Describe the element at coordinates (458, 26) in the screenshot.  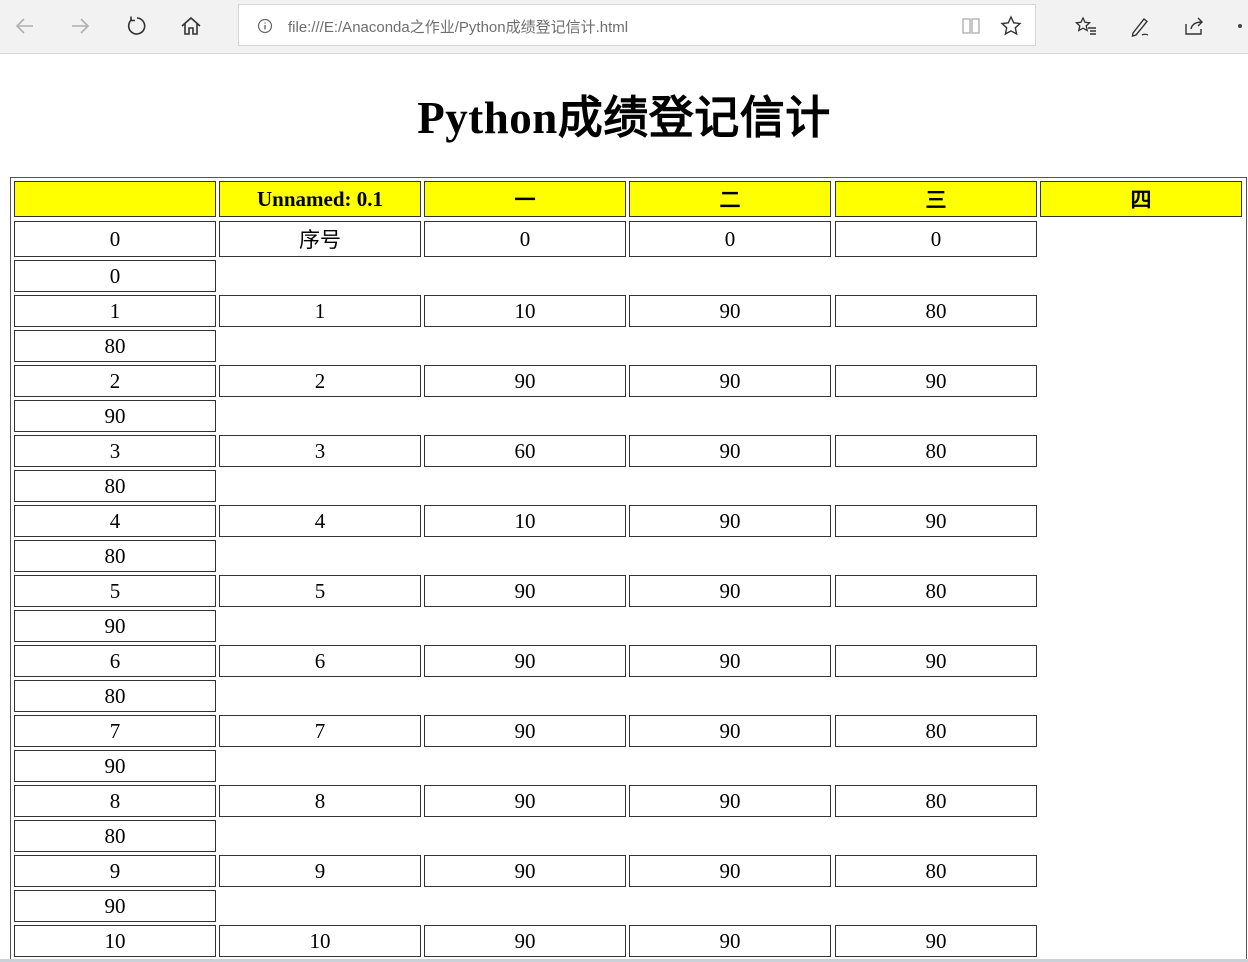
I see `url-text: file:///E:/Anaconda之作业/Python成绩登记信计.html` at that location.